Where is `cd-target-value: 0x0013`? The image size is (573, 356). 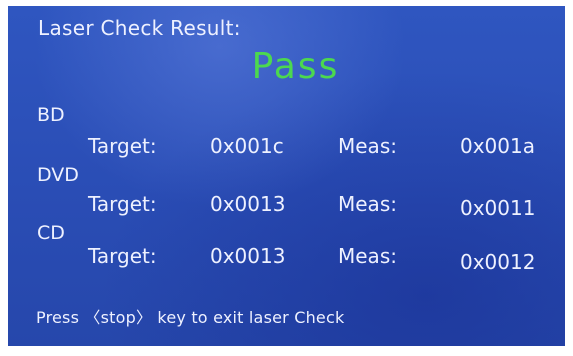 cd-target-value: 0x0013 is located at coordinates (248, 256).